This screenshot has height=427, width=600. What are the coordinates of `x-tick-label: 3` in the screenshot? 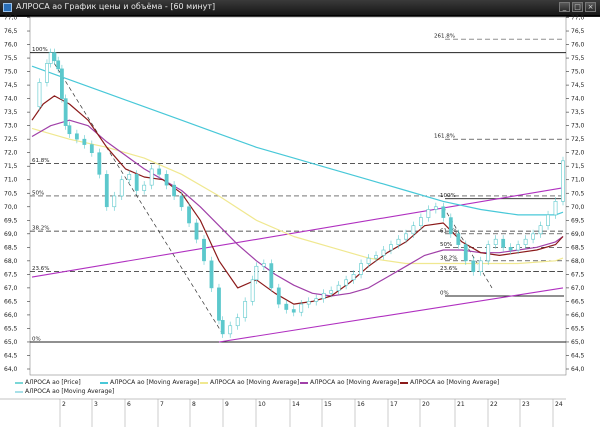 It's located at (96, 404).